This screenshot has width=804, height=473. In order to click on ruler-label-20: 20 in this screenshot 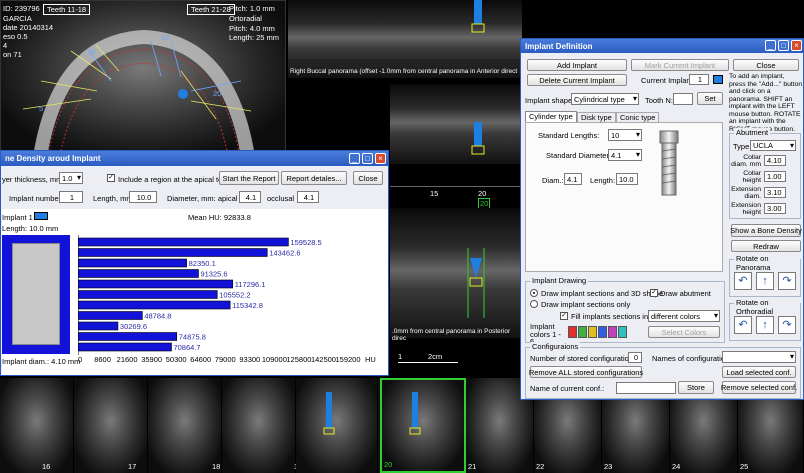, I will do `click(482, 193)`.